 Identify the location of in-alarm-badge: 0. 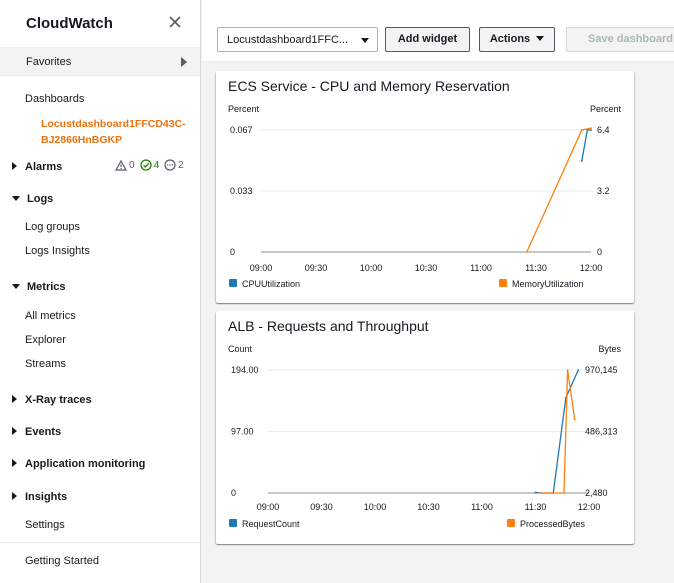
(125, 165).